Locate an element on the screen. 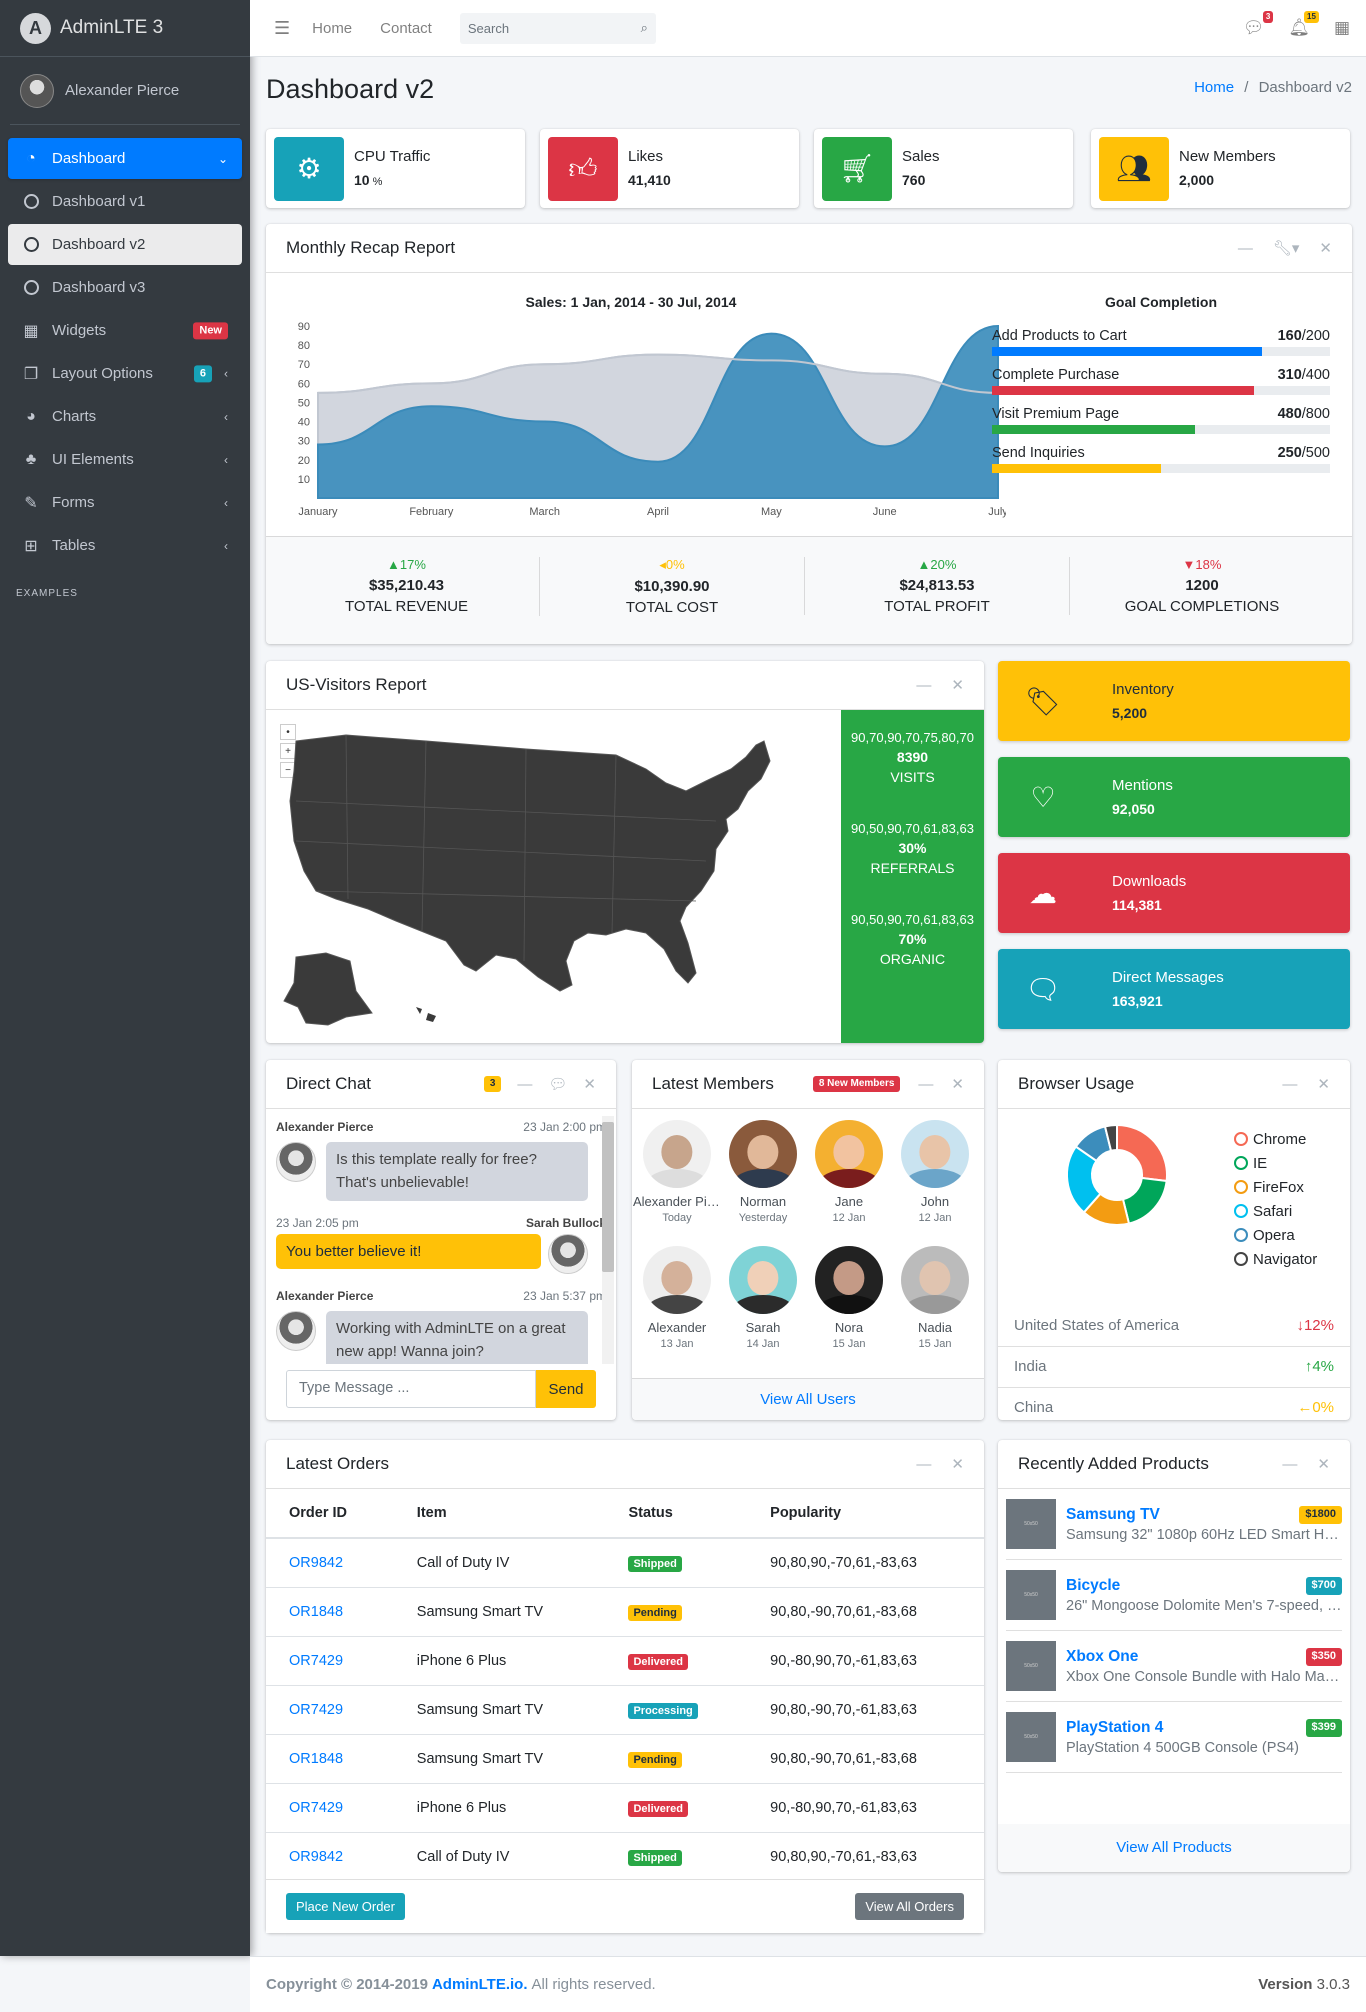 This screenshot has width=1366, height=2012. member-item: John 12 Jan is located at coordinates (935, 1172).